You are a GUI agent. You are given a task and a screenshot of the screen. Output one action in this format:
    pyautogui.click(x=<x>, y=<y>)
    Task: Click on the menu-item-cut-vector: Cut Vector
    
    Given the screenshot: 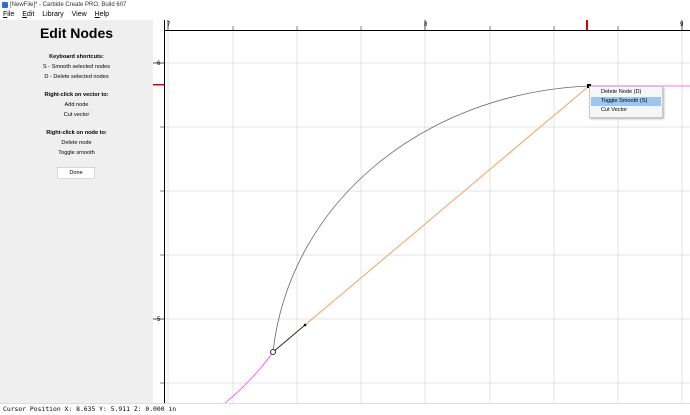 What is the action you would take?
    pyautogui.click(x=626, y=110)
    